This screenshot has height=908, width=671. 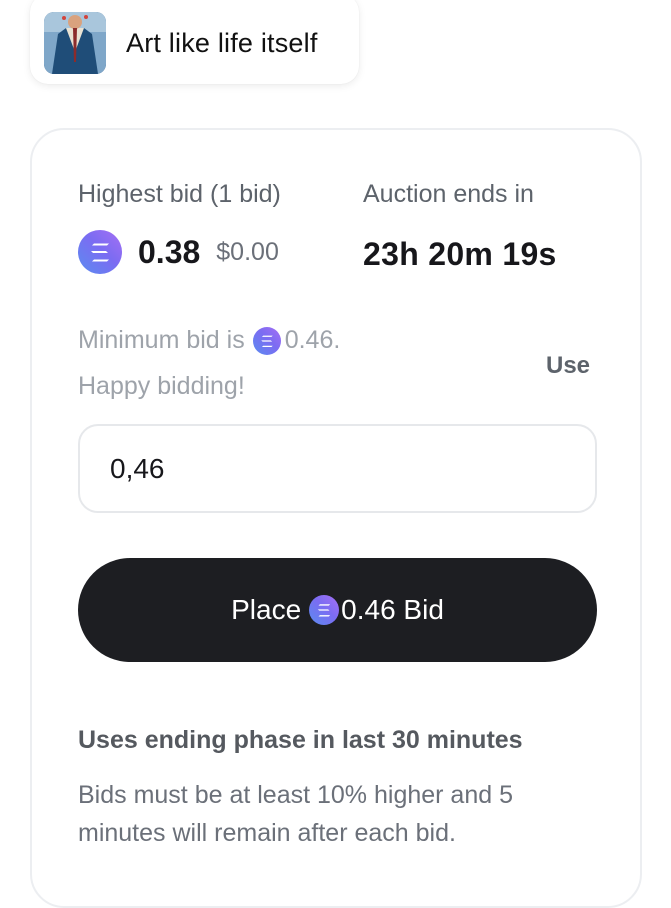 I want to click on highest-bid-label: Highest bid (1 bid), so click(x=179, y=194).